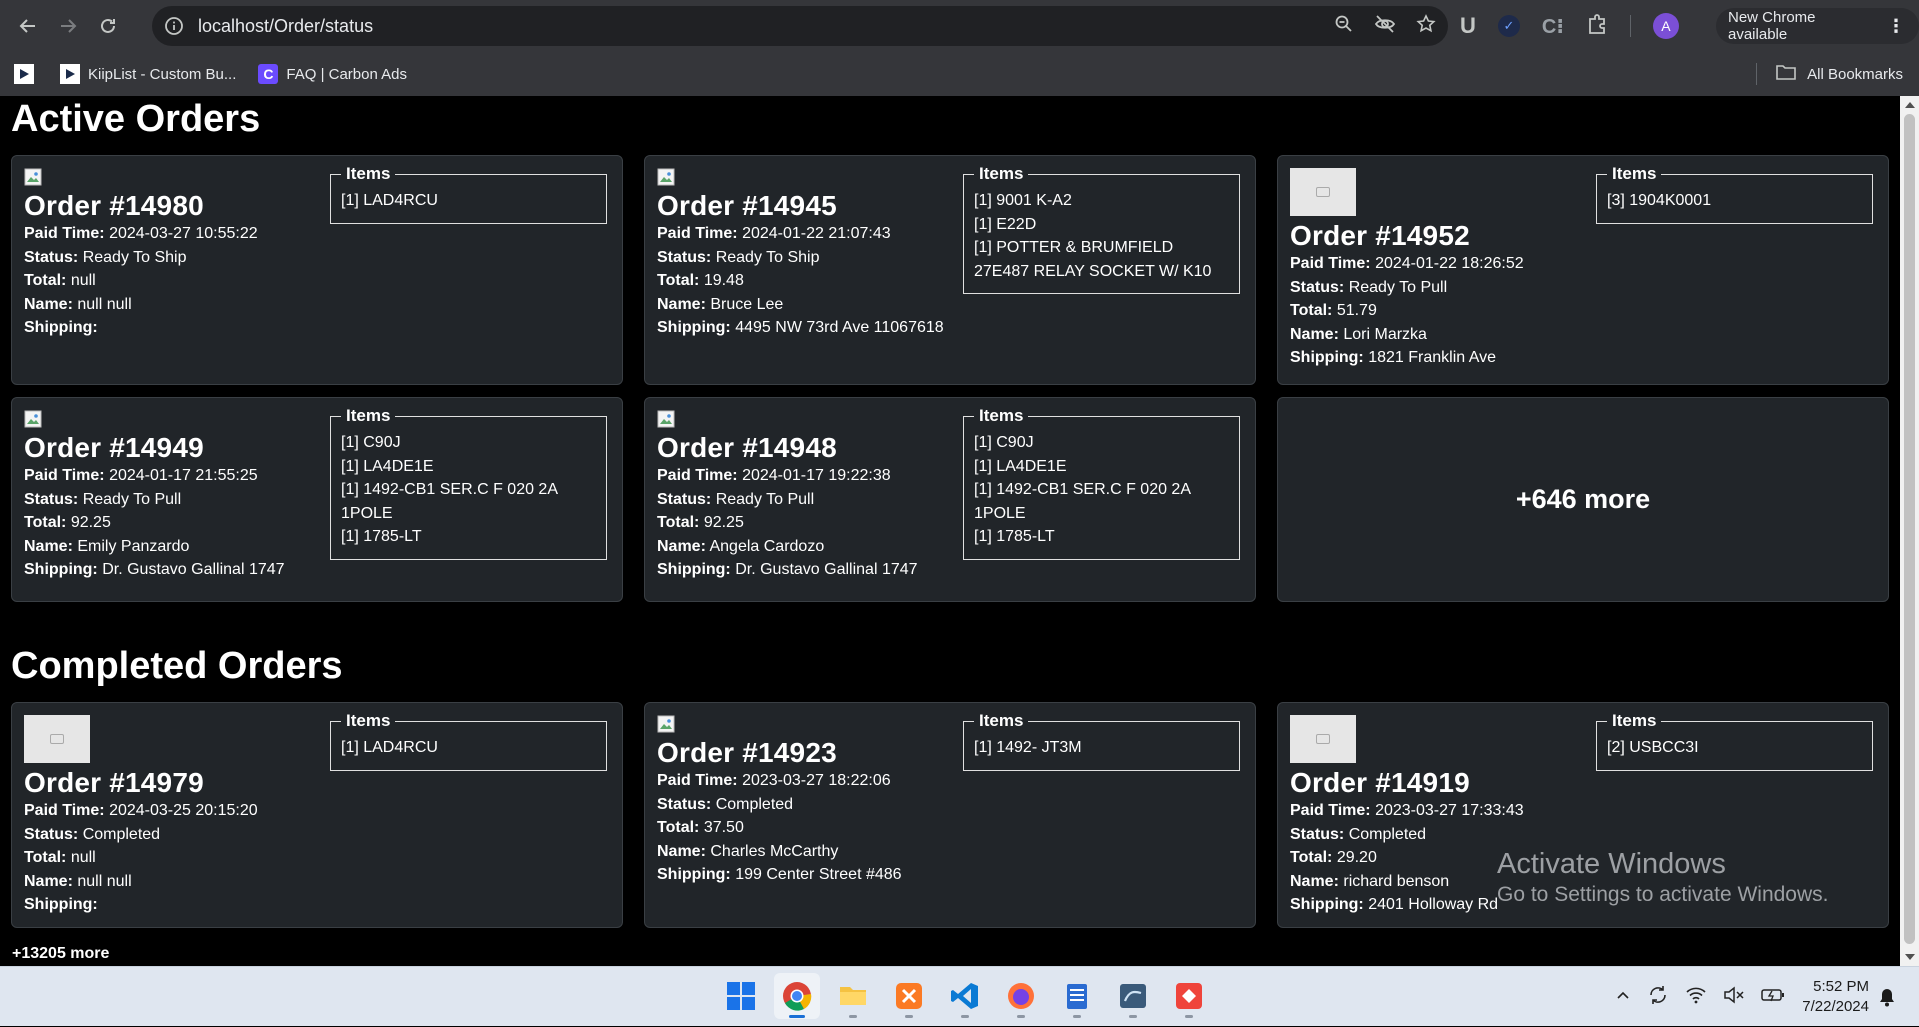 This screenshot has height=1027, width=1919. I want to click on running-indicator, so click(1021, 1016).